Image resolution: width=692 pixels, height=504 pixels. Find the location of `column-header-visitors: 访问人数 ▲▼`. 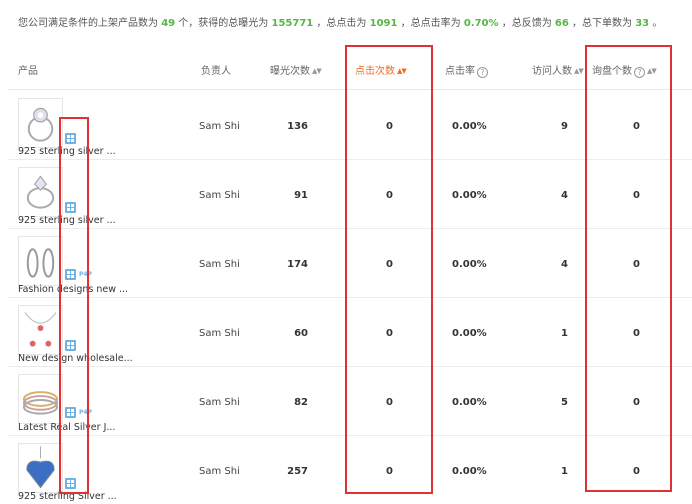

column-header-visitors: 访问人数 ▲▼ is located at coordinates (558, 69).